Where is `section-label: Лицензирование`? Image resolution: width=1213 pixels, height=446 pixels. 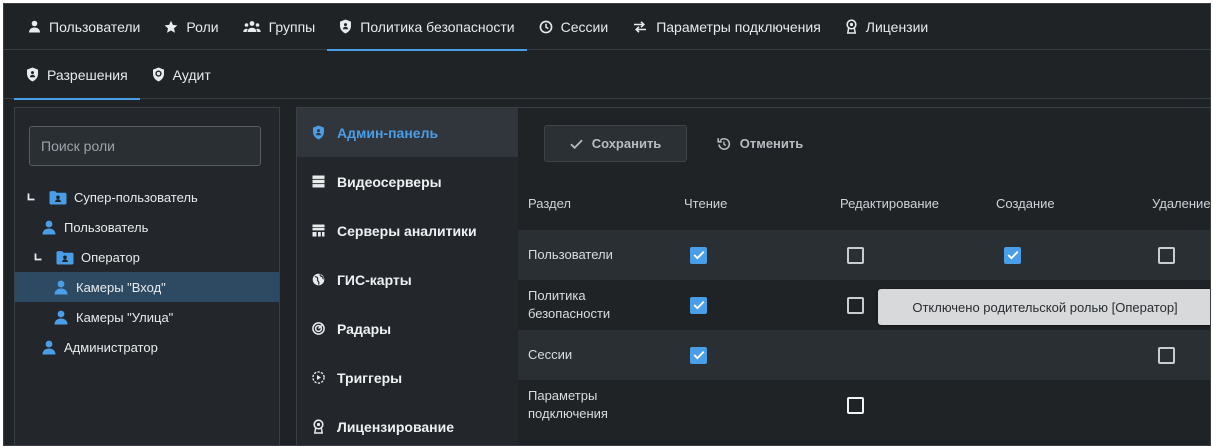
section-label: Лицензирование is located at coordinates (396, 426).